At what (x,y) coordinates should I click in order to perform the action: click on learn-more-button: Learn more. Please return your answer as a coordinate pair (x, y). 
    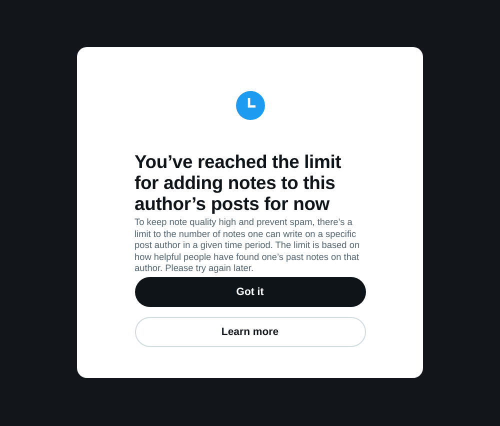
    Looking at the image, I should click on (250, 331).